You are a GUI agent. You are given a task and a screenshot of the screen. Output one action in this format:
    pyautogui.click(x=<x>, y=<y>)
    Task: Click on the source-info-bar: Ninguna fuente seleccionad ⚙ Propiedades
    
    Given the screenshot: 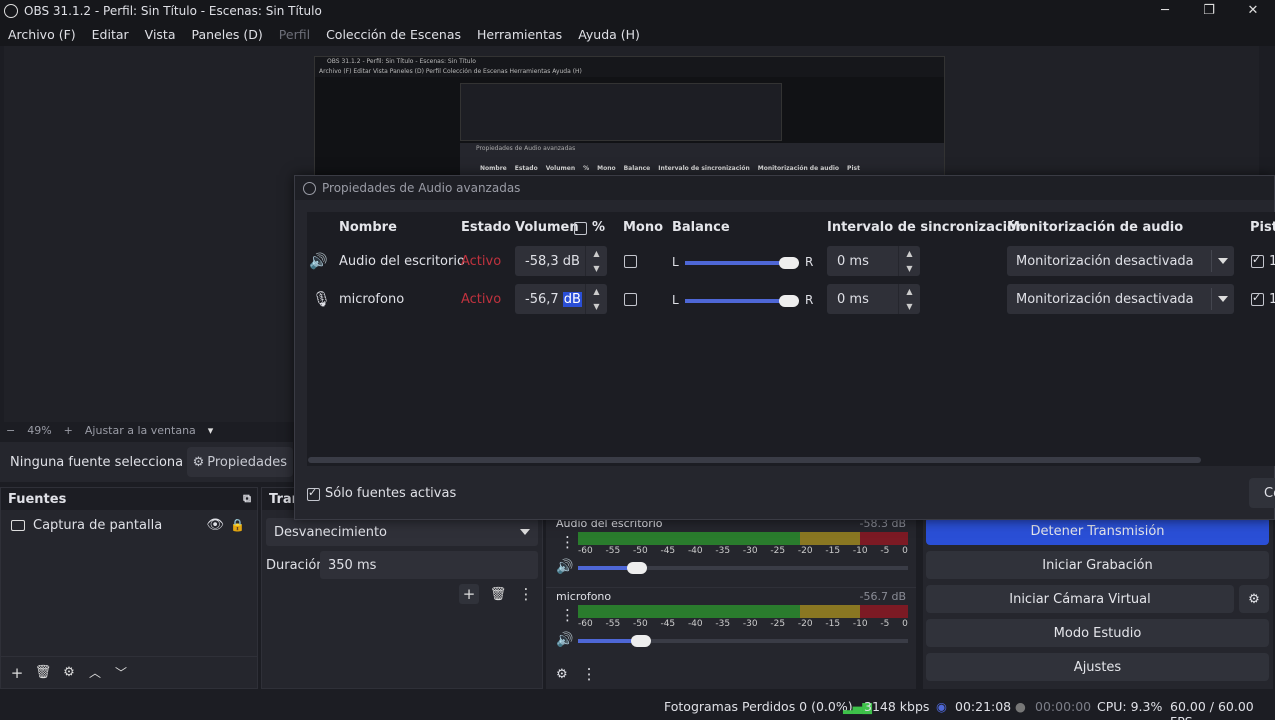 What is the action you would take?
    pyautogui.click(x=146, y=462)
    